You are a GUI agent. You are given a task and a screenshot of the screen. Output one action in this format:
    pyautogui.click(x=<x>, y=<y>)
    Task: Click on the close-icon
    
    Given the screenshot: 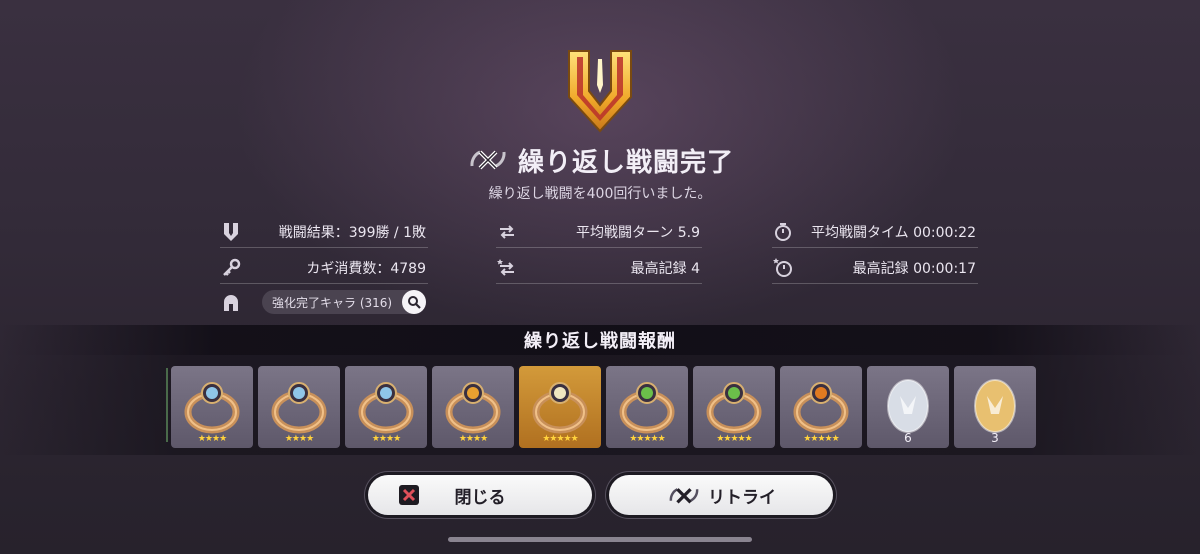 What is the action you would take?
    pyautogui.click(x=409, y=497)
    